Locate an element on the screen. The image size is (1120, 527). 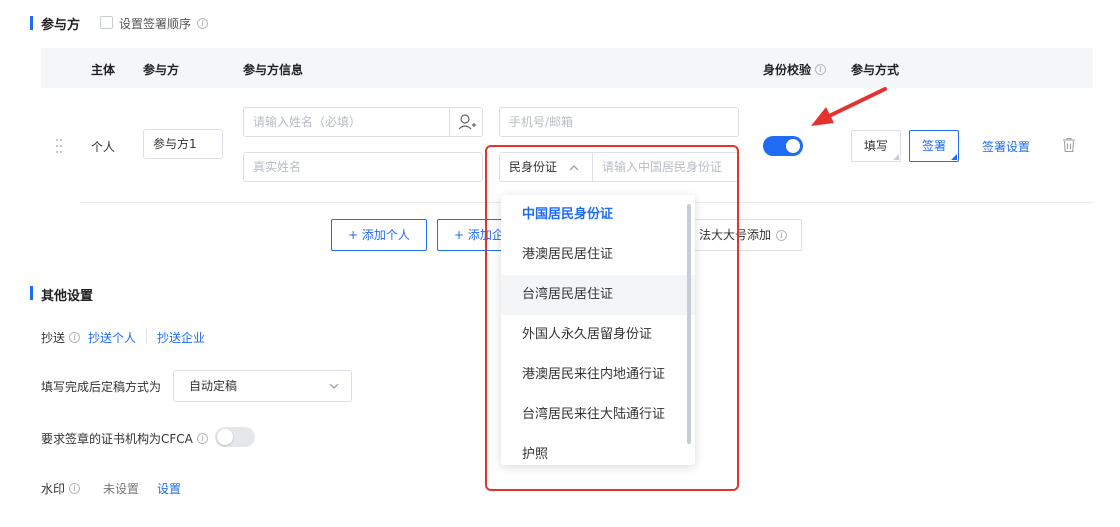
cc-personal-link: 抄送个人 is located at coordinates (112, 337).